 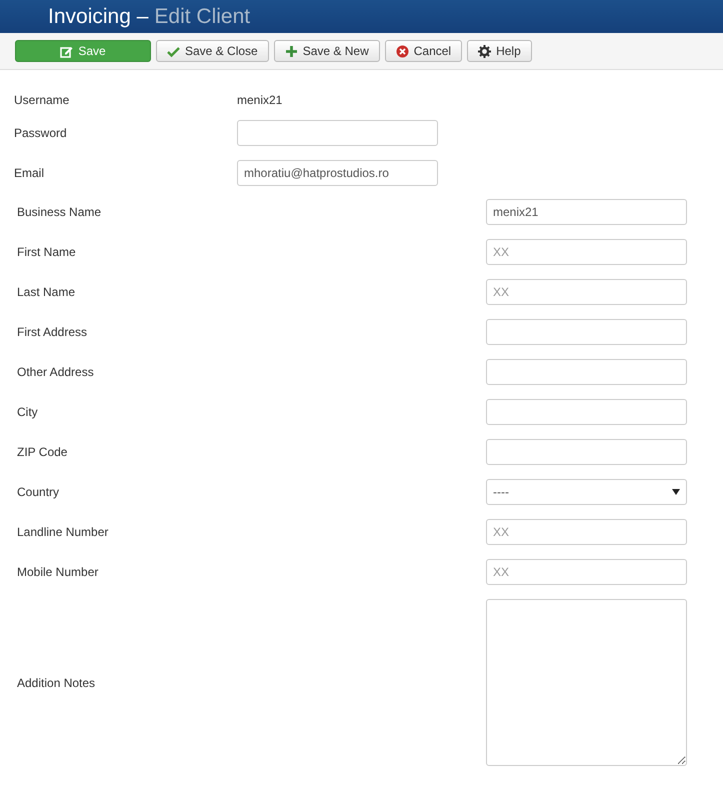 What do you see at coordinates (202, 16) in the screenshot?
I see `page-title: Edit Client` at bounding box center [202, 16].